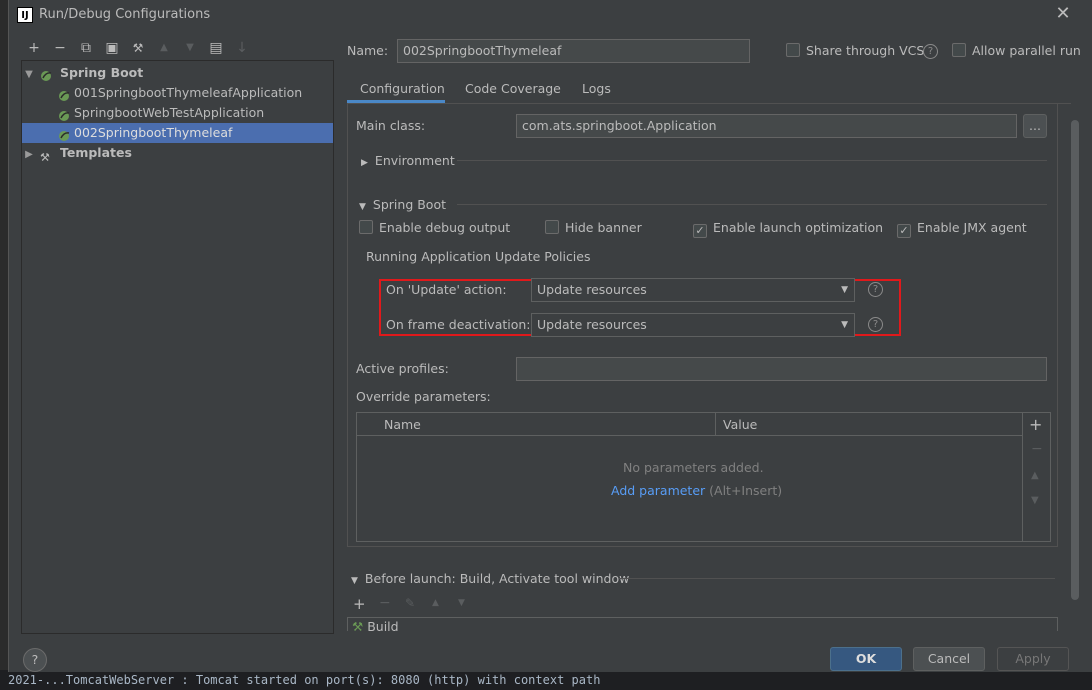 This screenshot has height=690, width=1092. What do you see at coordinates (1063, 14) in the screenshot?
I see `close-icon: ✕` at bounding box center [1063, 14].